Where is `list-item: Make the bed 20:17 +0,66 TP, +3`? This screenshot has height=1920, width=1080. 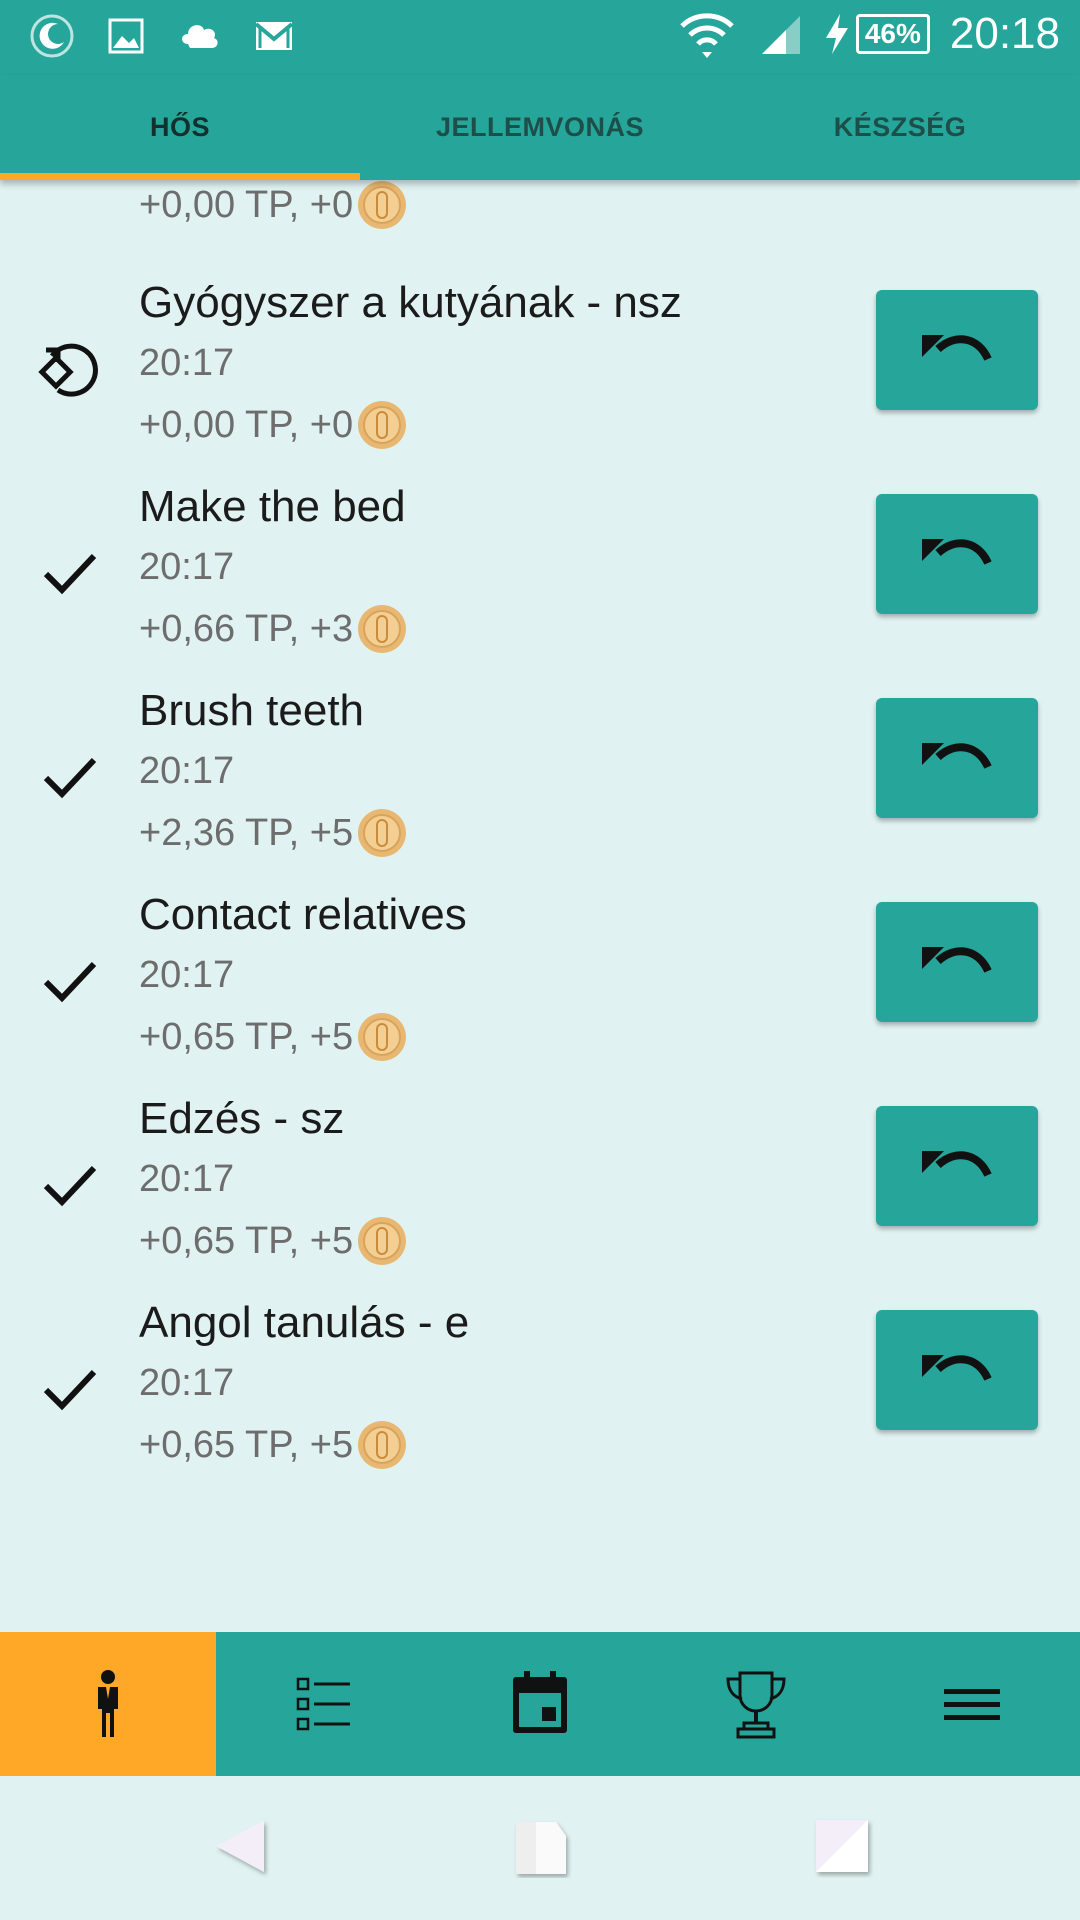 list-item: Make the bed 20:17 +0,66 TP, +3 is located at coordinates (540, 584).